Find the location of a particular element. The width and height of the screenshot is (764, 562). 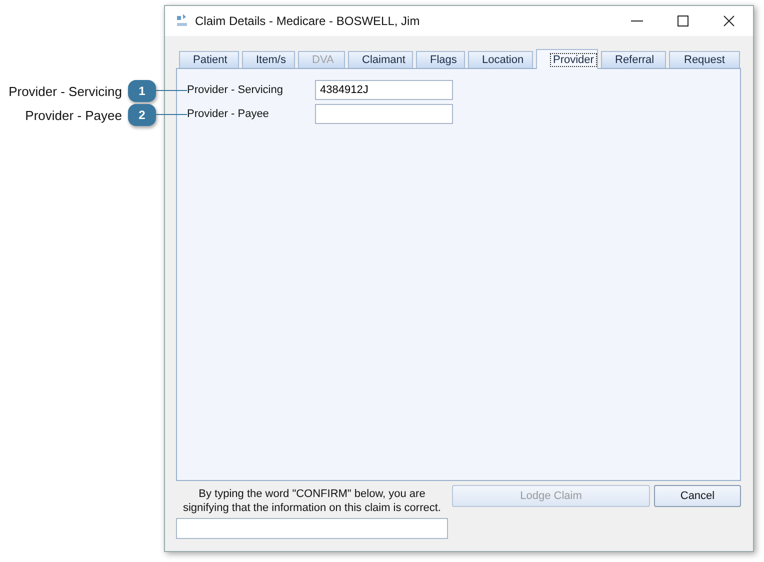

field-label: Provider - Payee is located at coordinates (228, 114).